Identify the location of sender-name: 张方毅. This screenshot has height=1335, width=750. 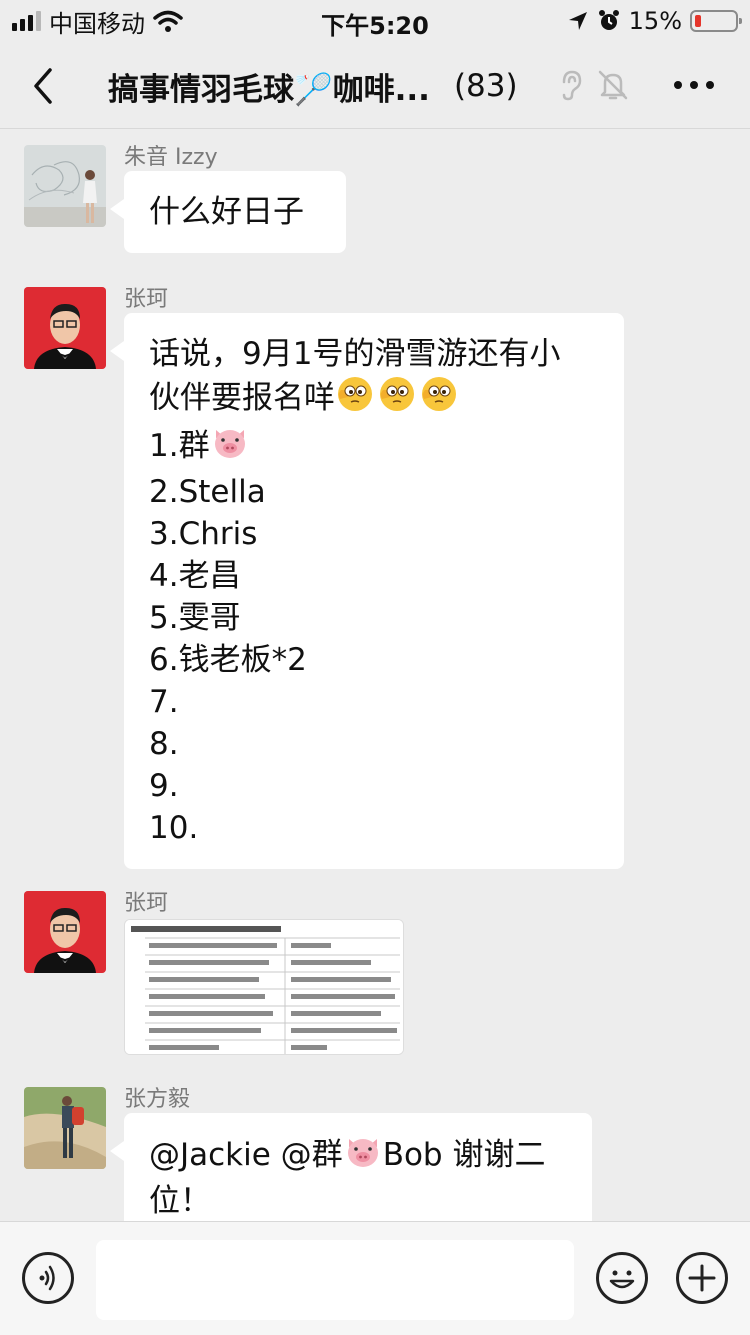
(157, 1099).